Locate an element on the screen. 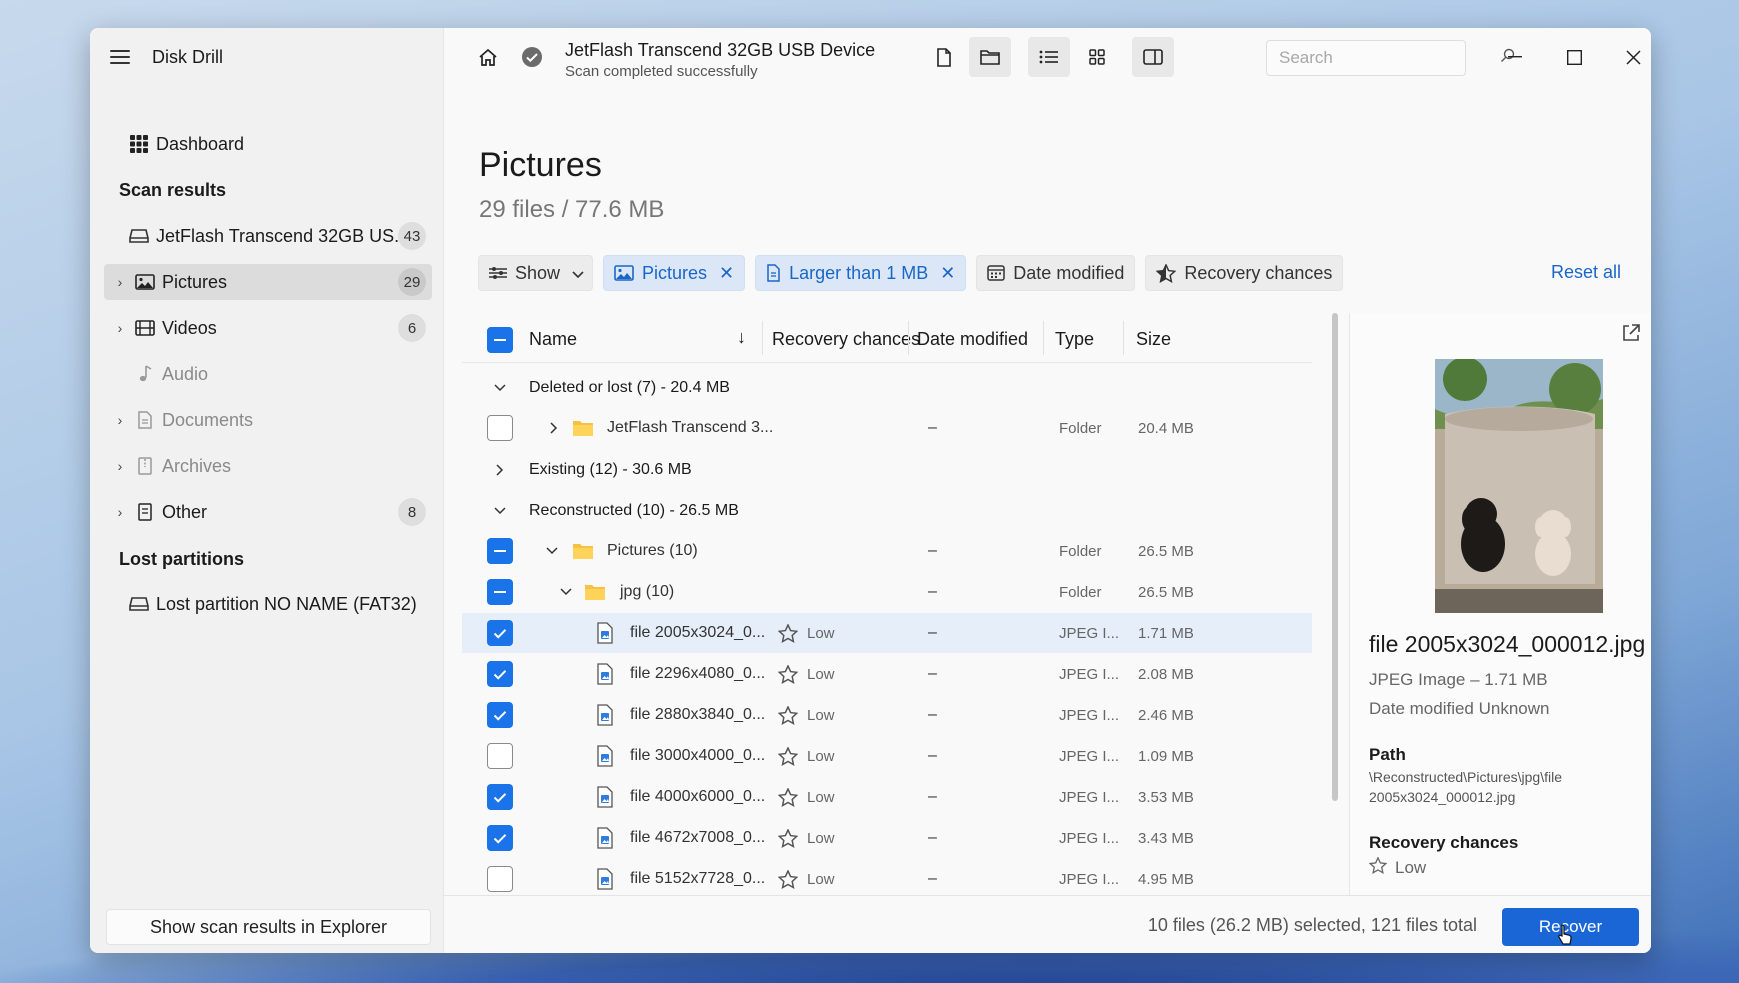 The image size is (1739, 983). preview-pane-icon is located at coordinates (1153, 57).